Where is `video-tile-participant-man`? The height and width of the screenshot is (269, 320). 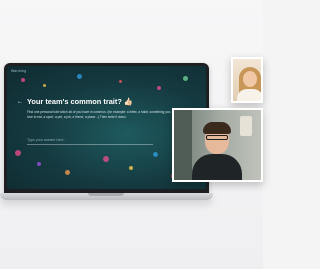 video-tile-participant-man is located at coordinates (217, 145).